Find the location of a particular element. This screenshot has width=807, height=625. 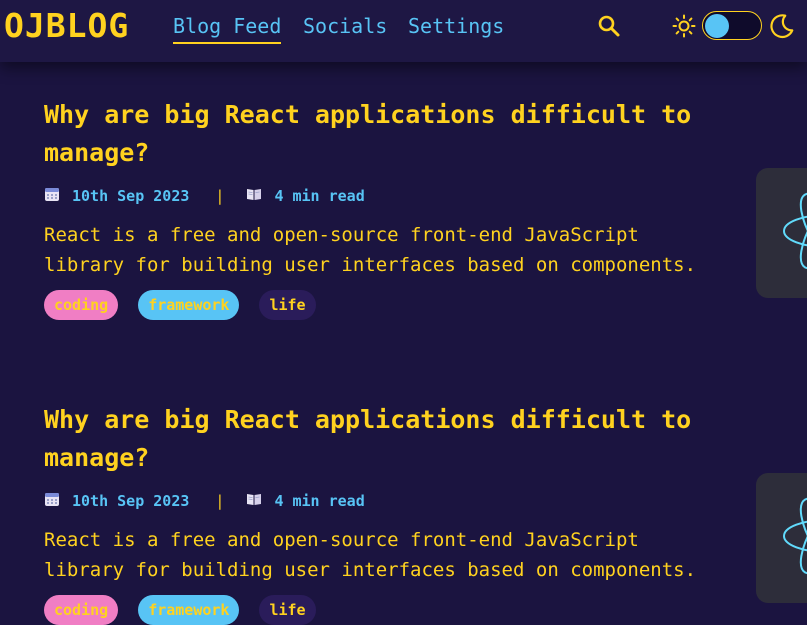

nav-link-socials: Socials is located at coordinates (345, 26).